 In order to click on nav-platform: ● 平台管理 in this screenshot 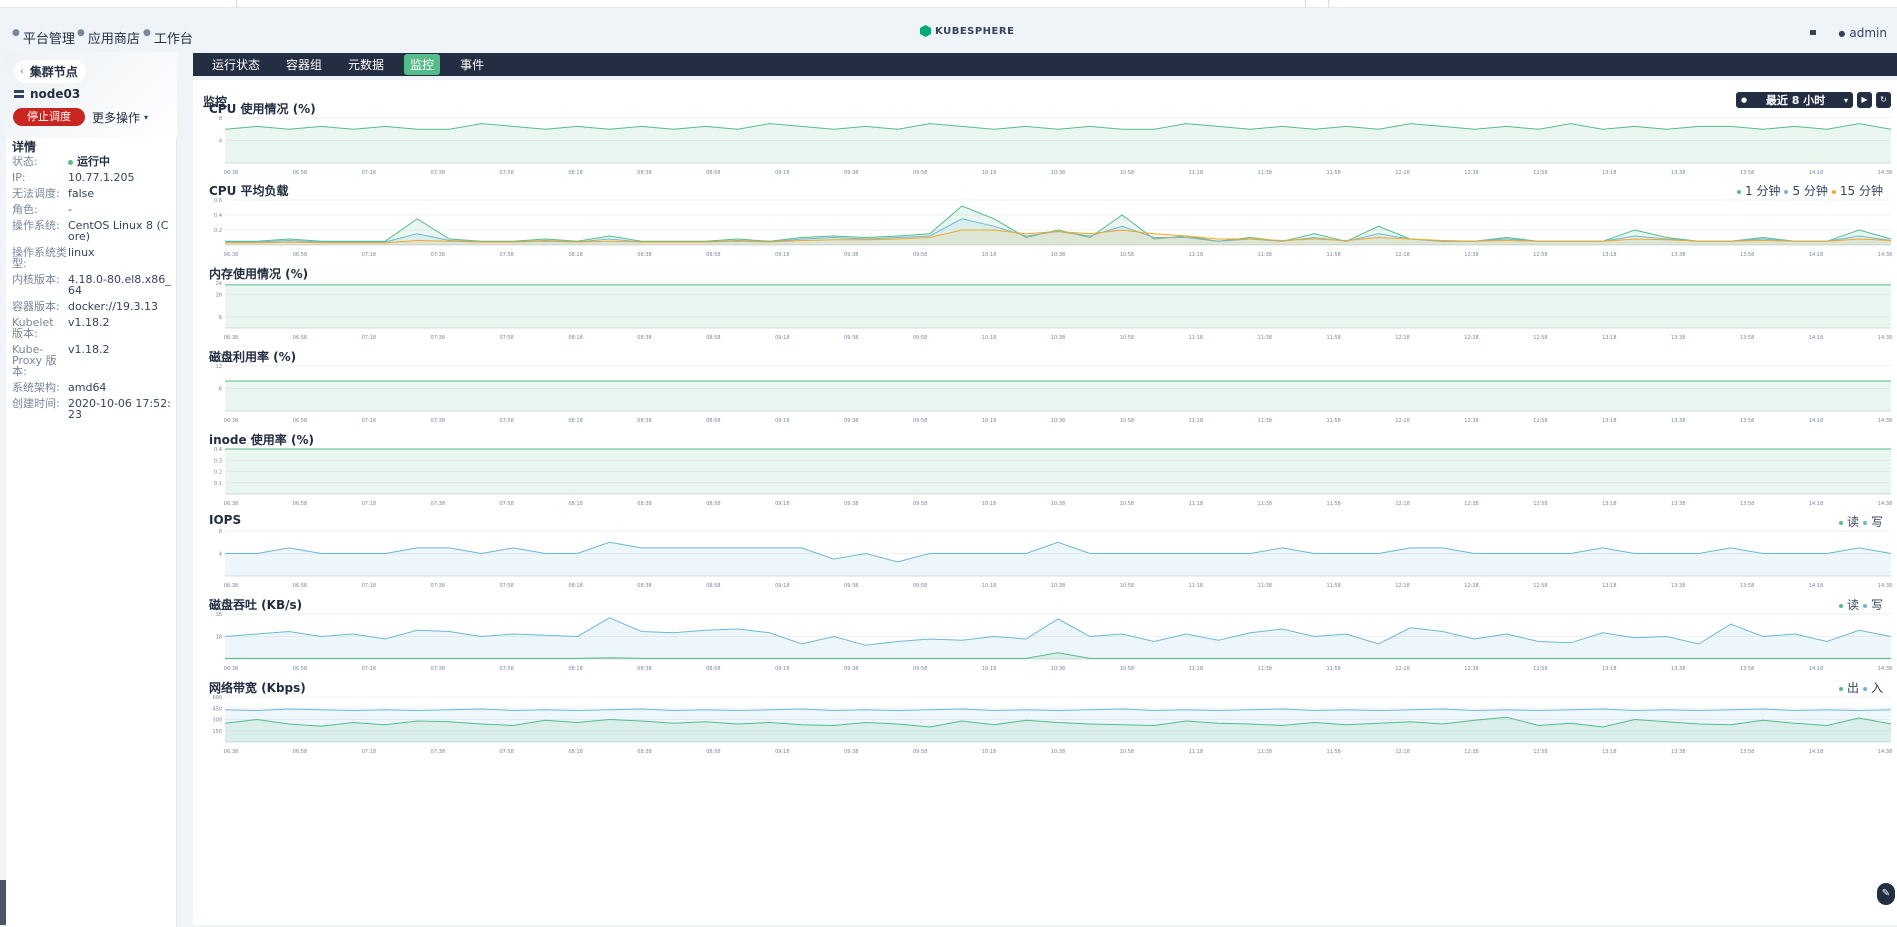, I will do `click(43, 37)`.